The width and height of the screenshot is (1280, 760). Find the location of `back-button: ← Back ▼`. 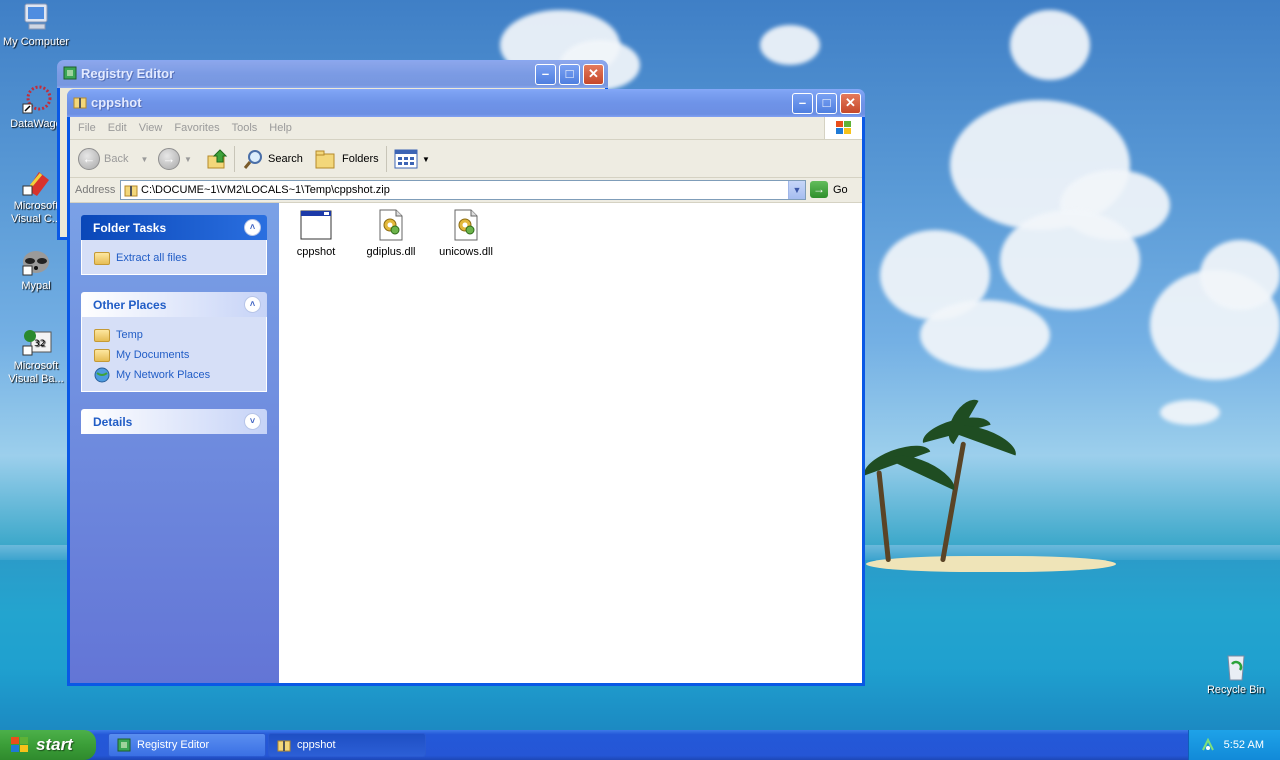

back-button: ← Back ▼ is located at coordinates (113, 159).